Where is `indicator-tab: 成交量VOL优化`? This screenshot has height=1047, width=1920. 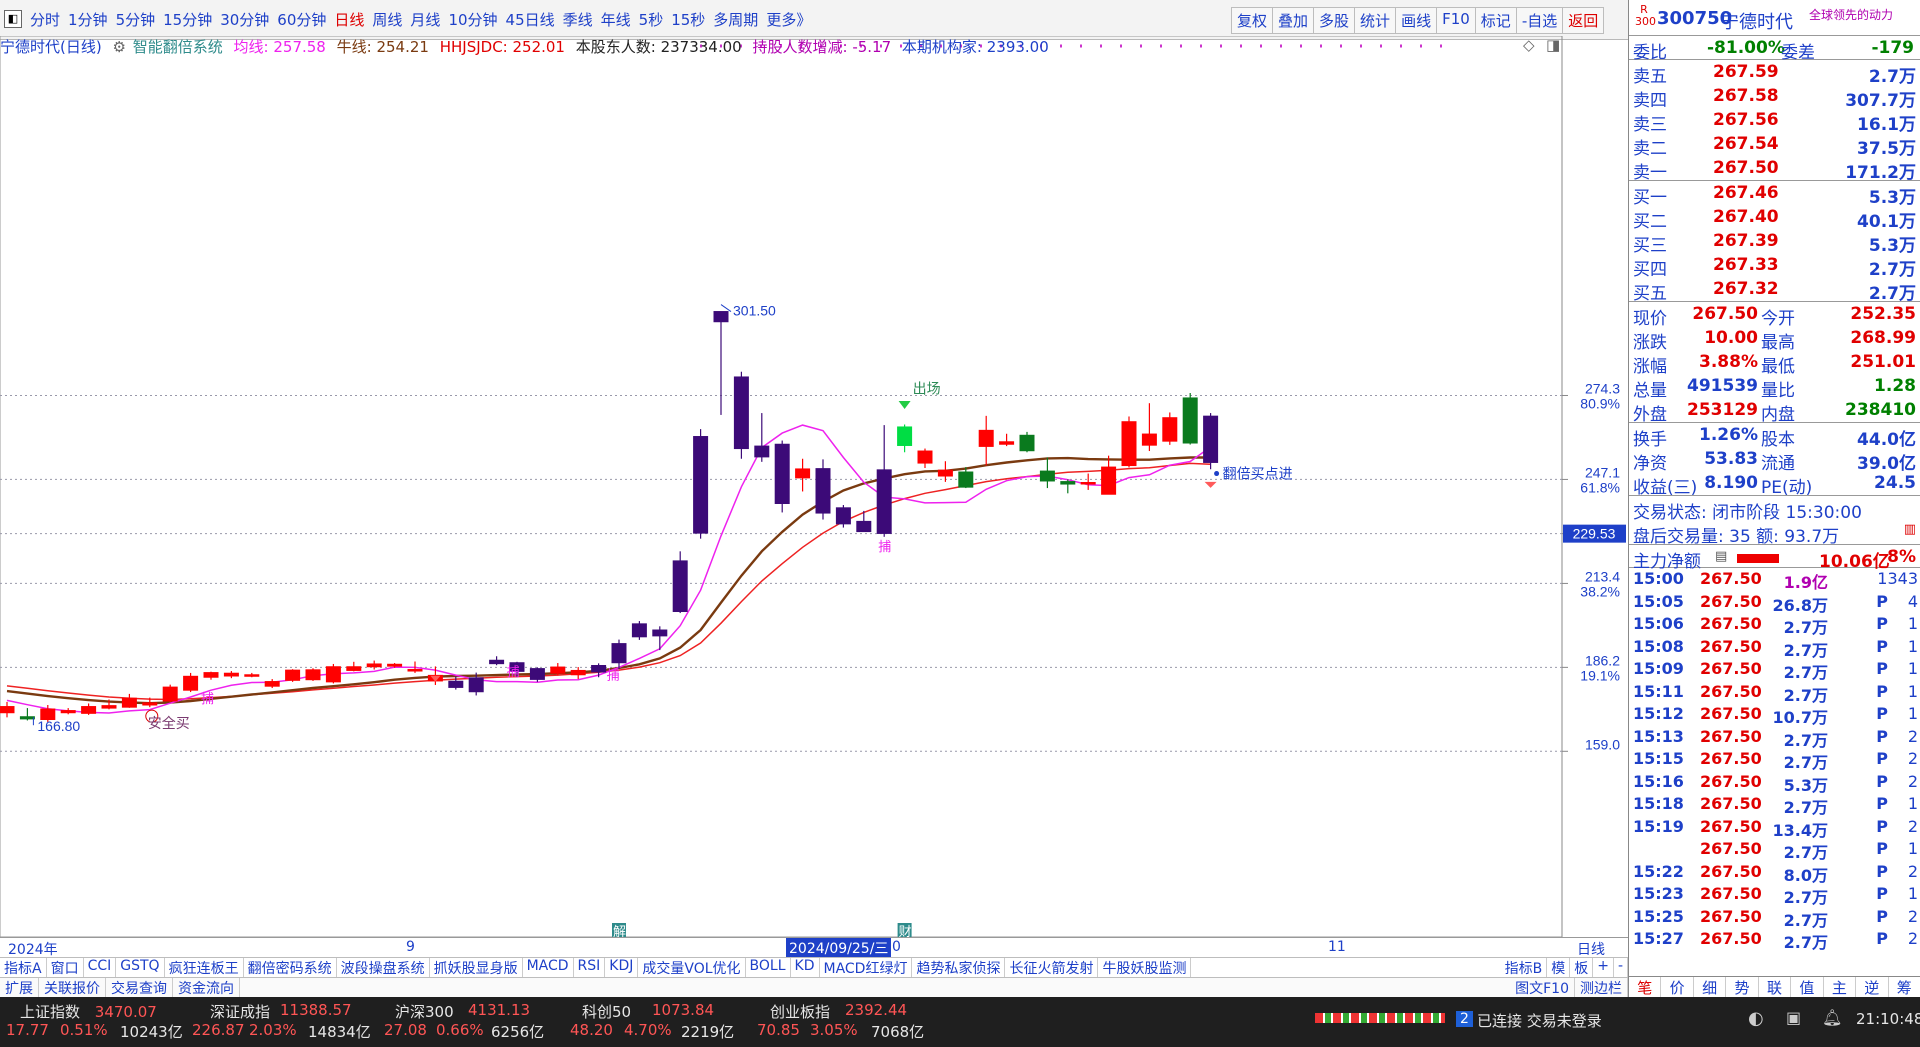
indicator-tab: 成交量VOL优化 is located at coordinates (692, 967).